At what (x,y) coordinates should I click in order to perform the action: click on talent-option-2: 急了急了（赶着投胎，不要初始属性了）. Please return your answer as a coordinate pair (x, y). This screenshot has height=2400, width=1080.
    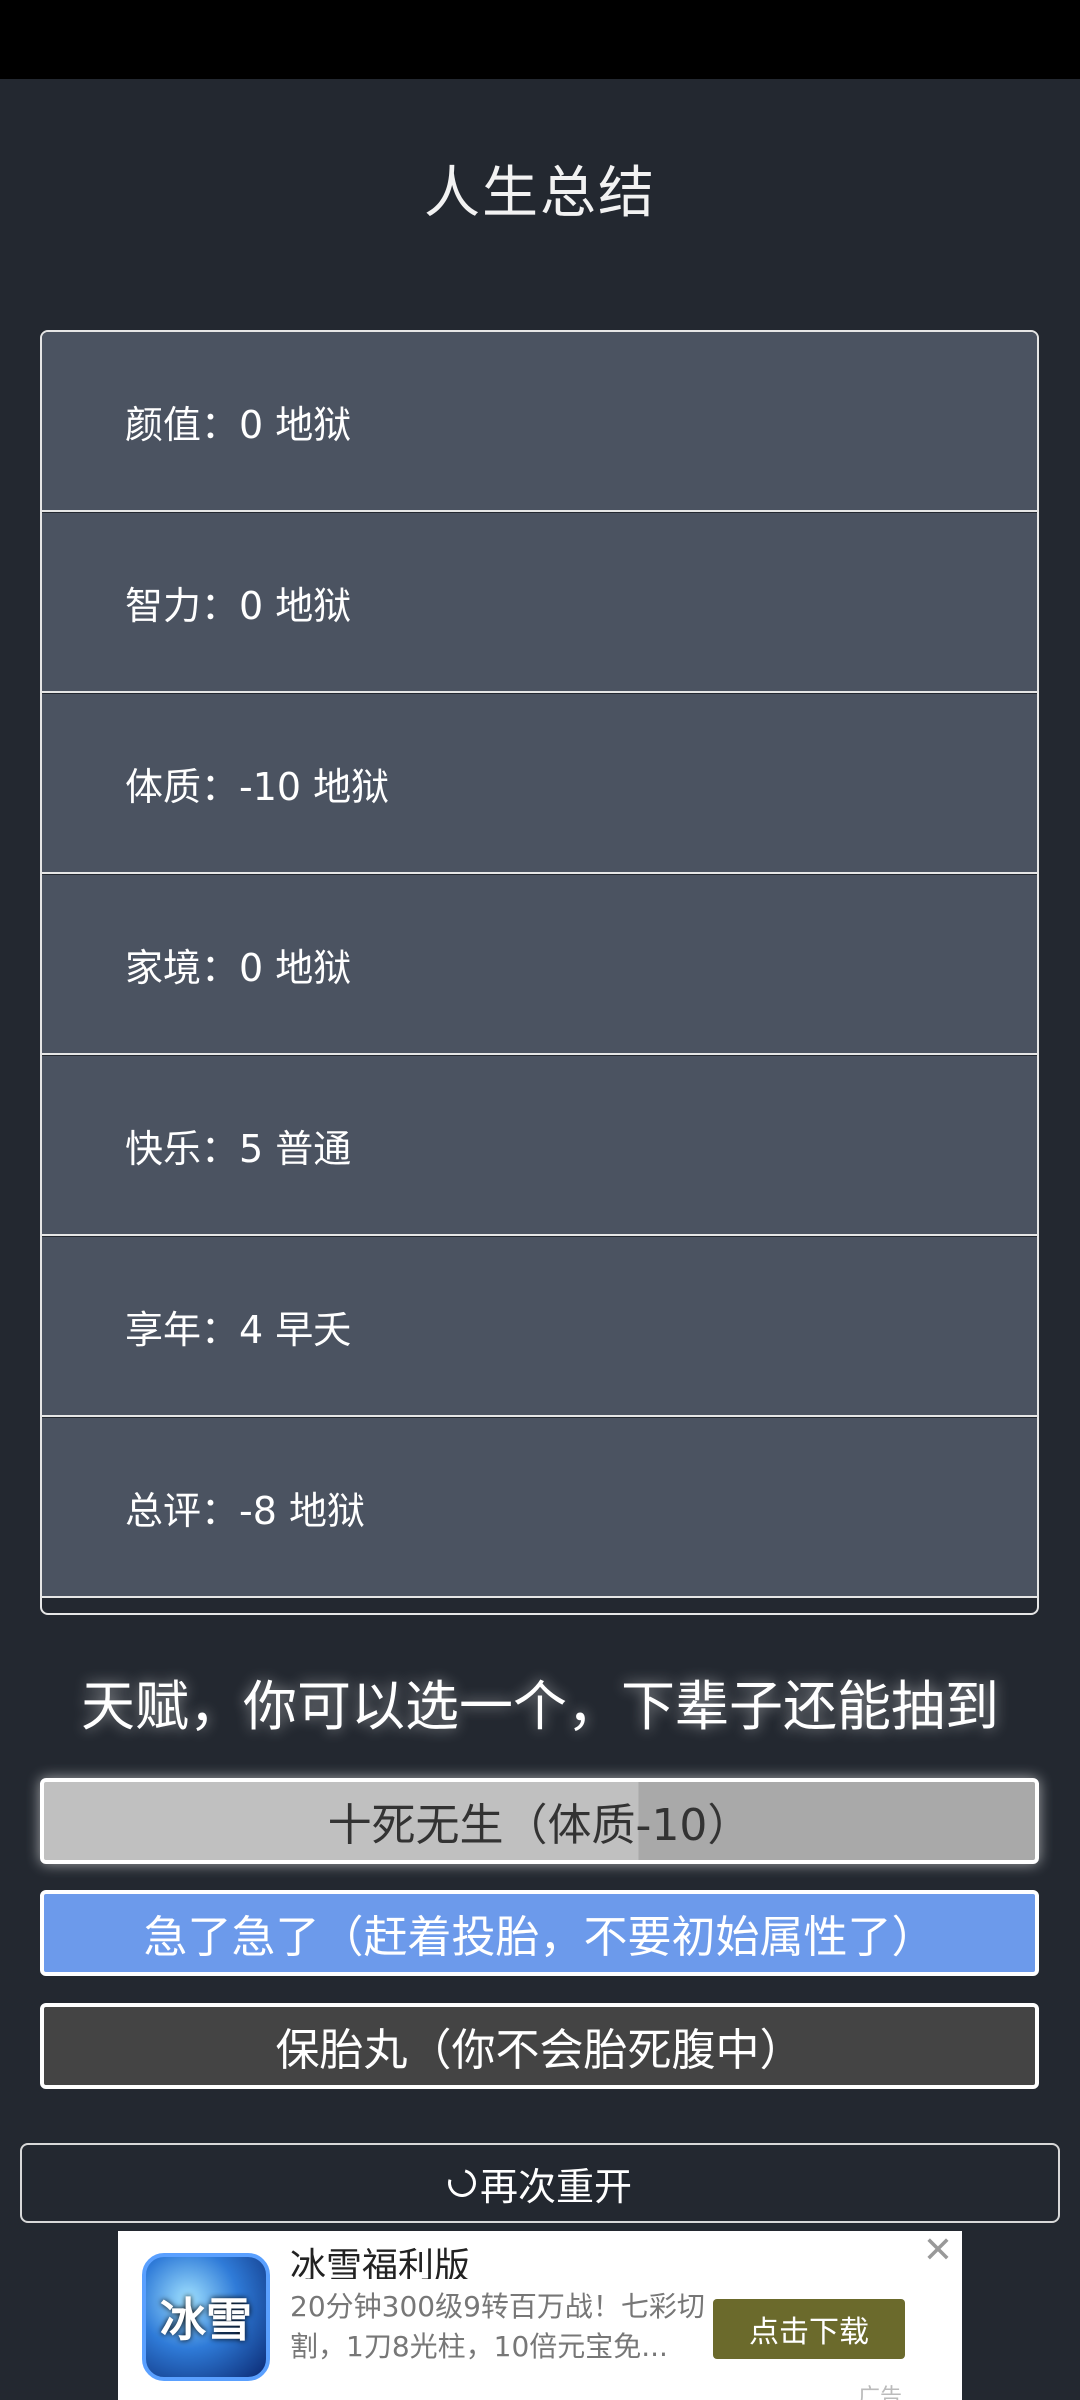
    Looking at the image, I should click on (539, 1933).